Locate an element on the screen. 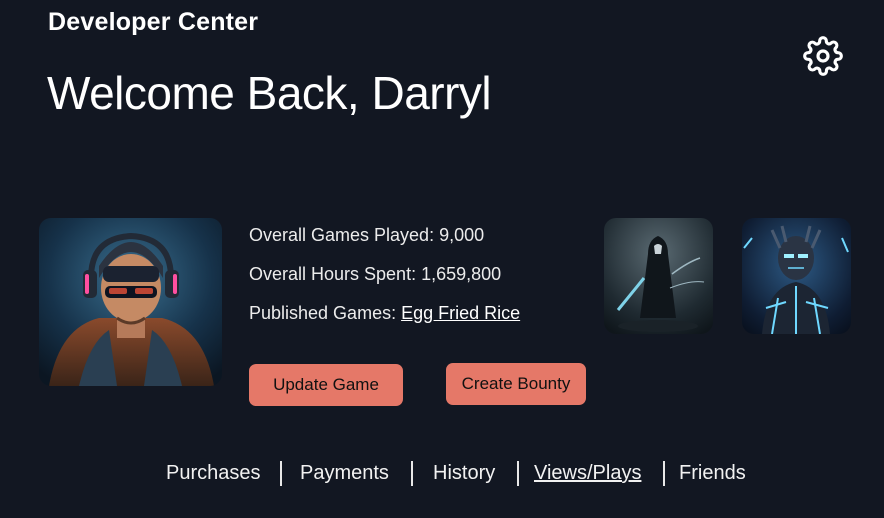  create-bounty-button: Create Bounty is located at coordinates (516, 384).